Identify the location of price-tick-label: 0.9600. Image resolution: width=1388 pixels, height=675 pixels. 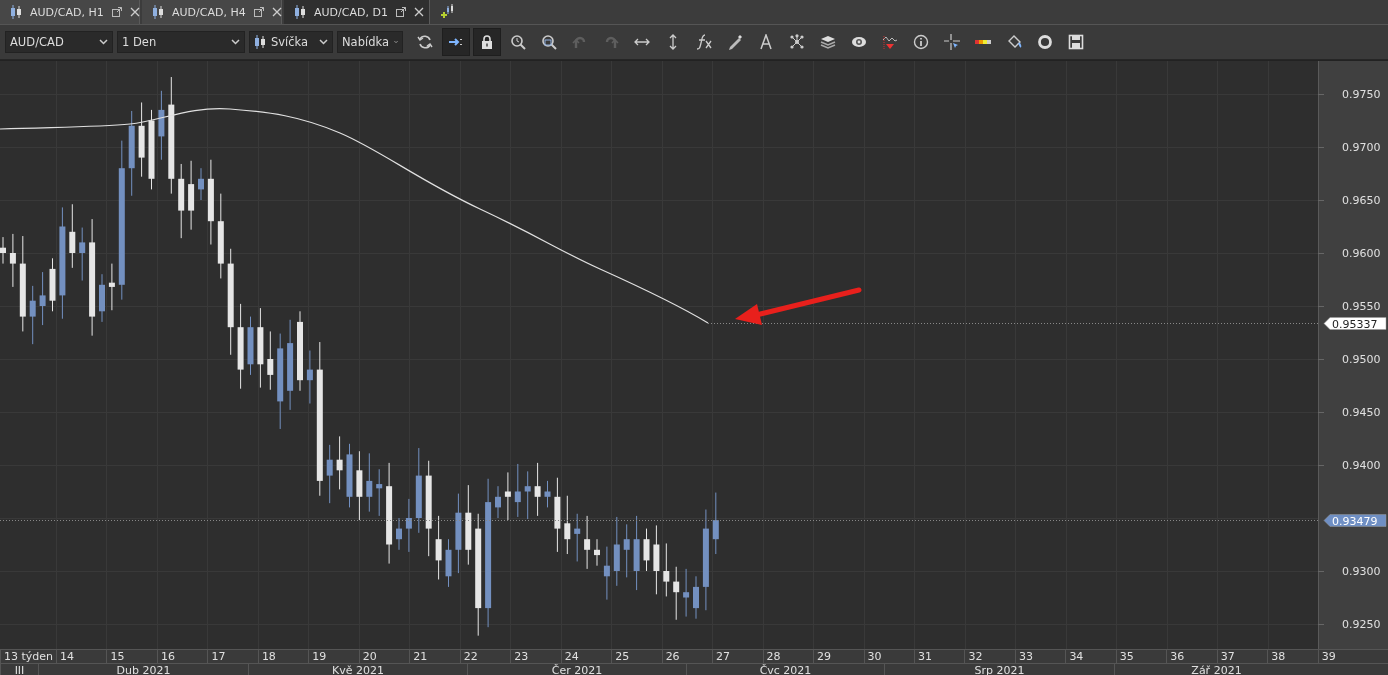
(1361, 253).